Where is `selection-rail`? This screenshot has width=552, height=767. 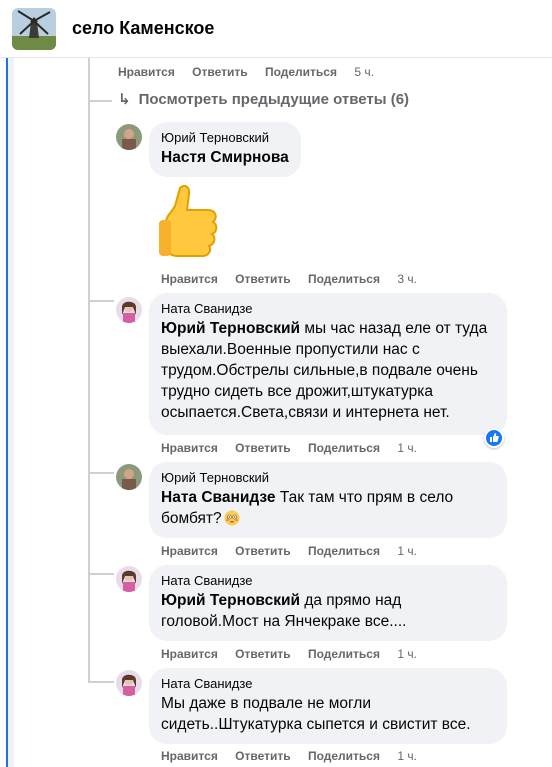
selection-rail is located at coordinates (7, 412).